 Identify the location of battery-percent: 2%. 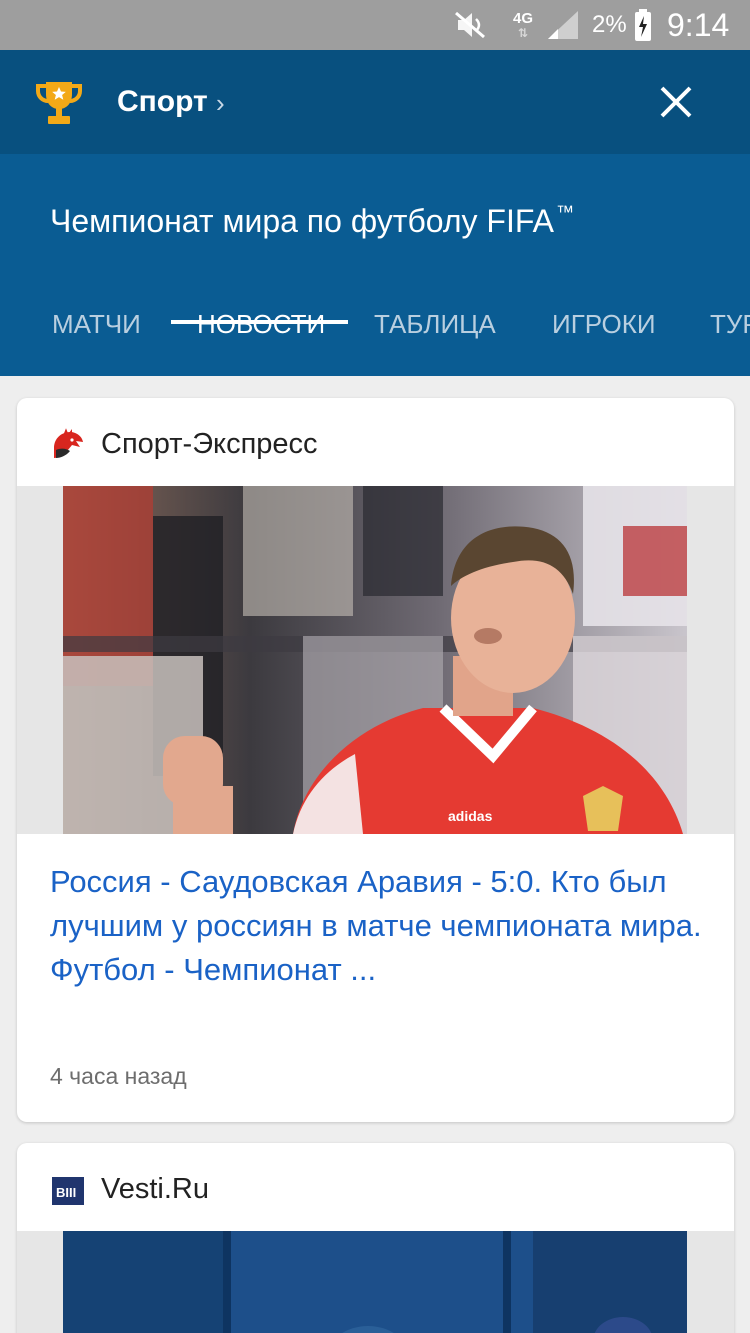
(609, 24).